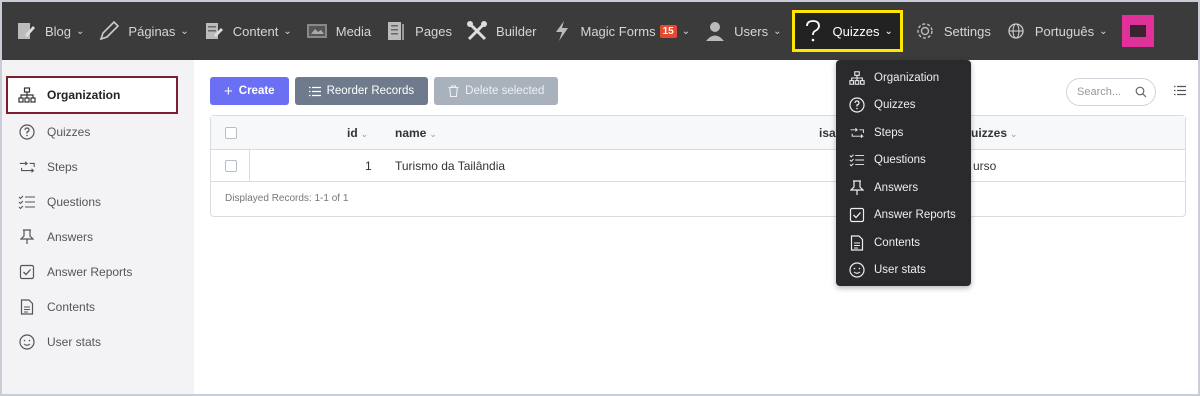  What do you see at coordinates (453, 91) in the screenshot?
I see `trash-icon` at bounding box center [453, 91].